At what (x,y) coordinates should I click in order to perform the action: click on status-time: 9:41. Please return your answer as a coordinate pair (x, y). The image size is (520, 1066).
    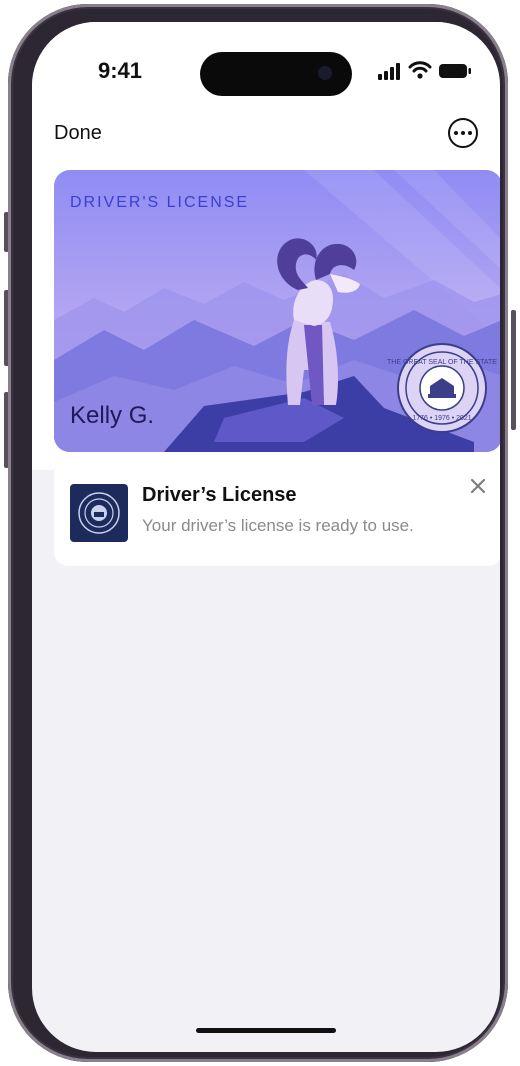
    Looking at the image, I should click on (120, 70).